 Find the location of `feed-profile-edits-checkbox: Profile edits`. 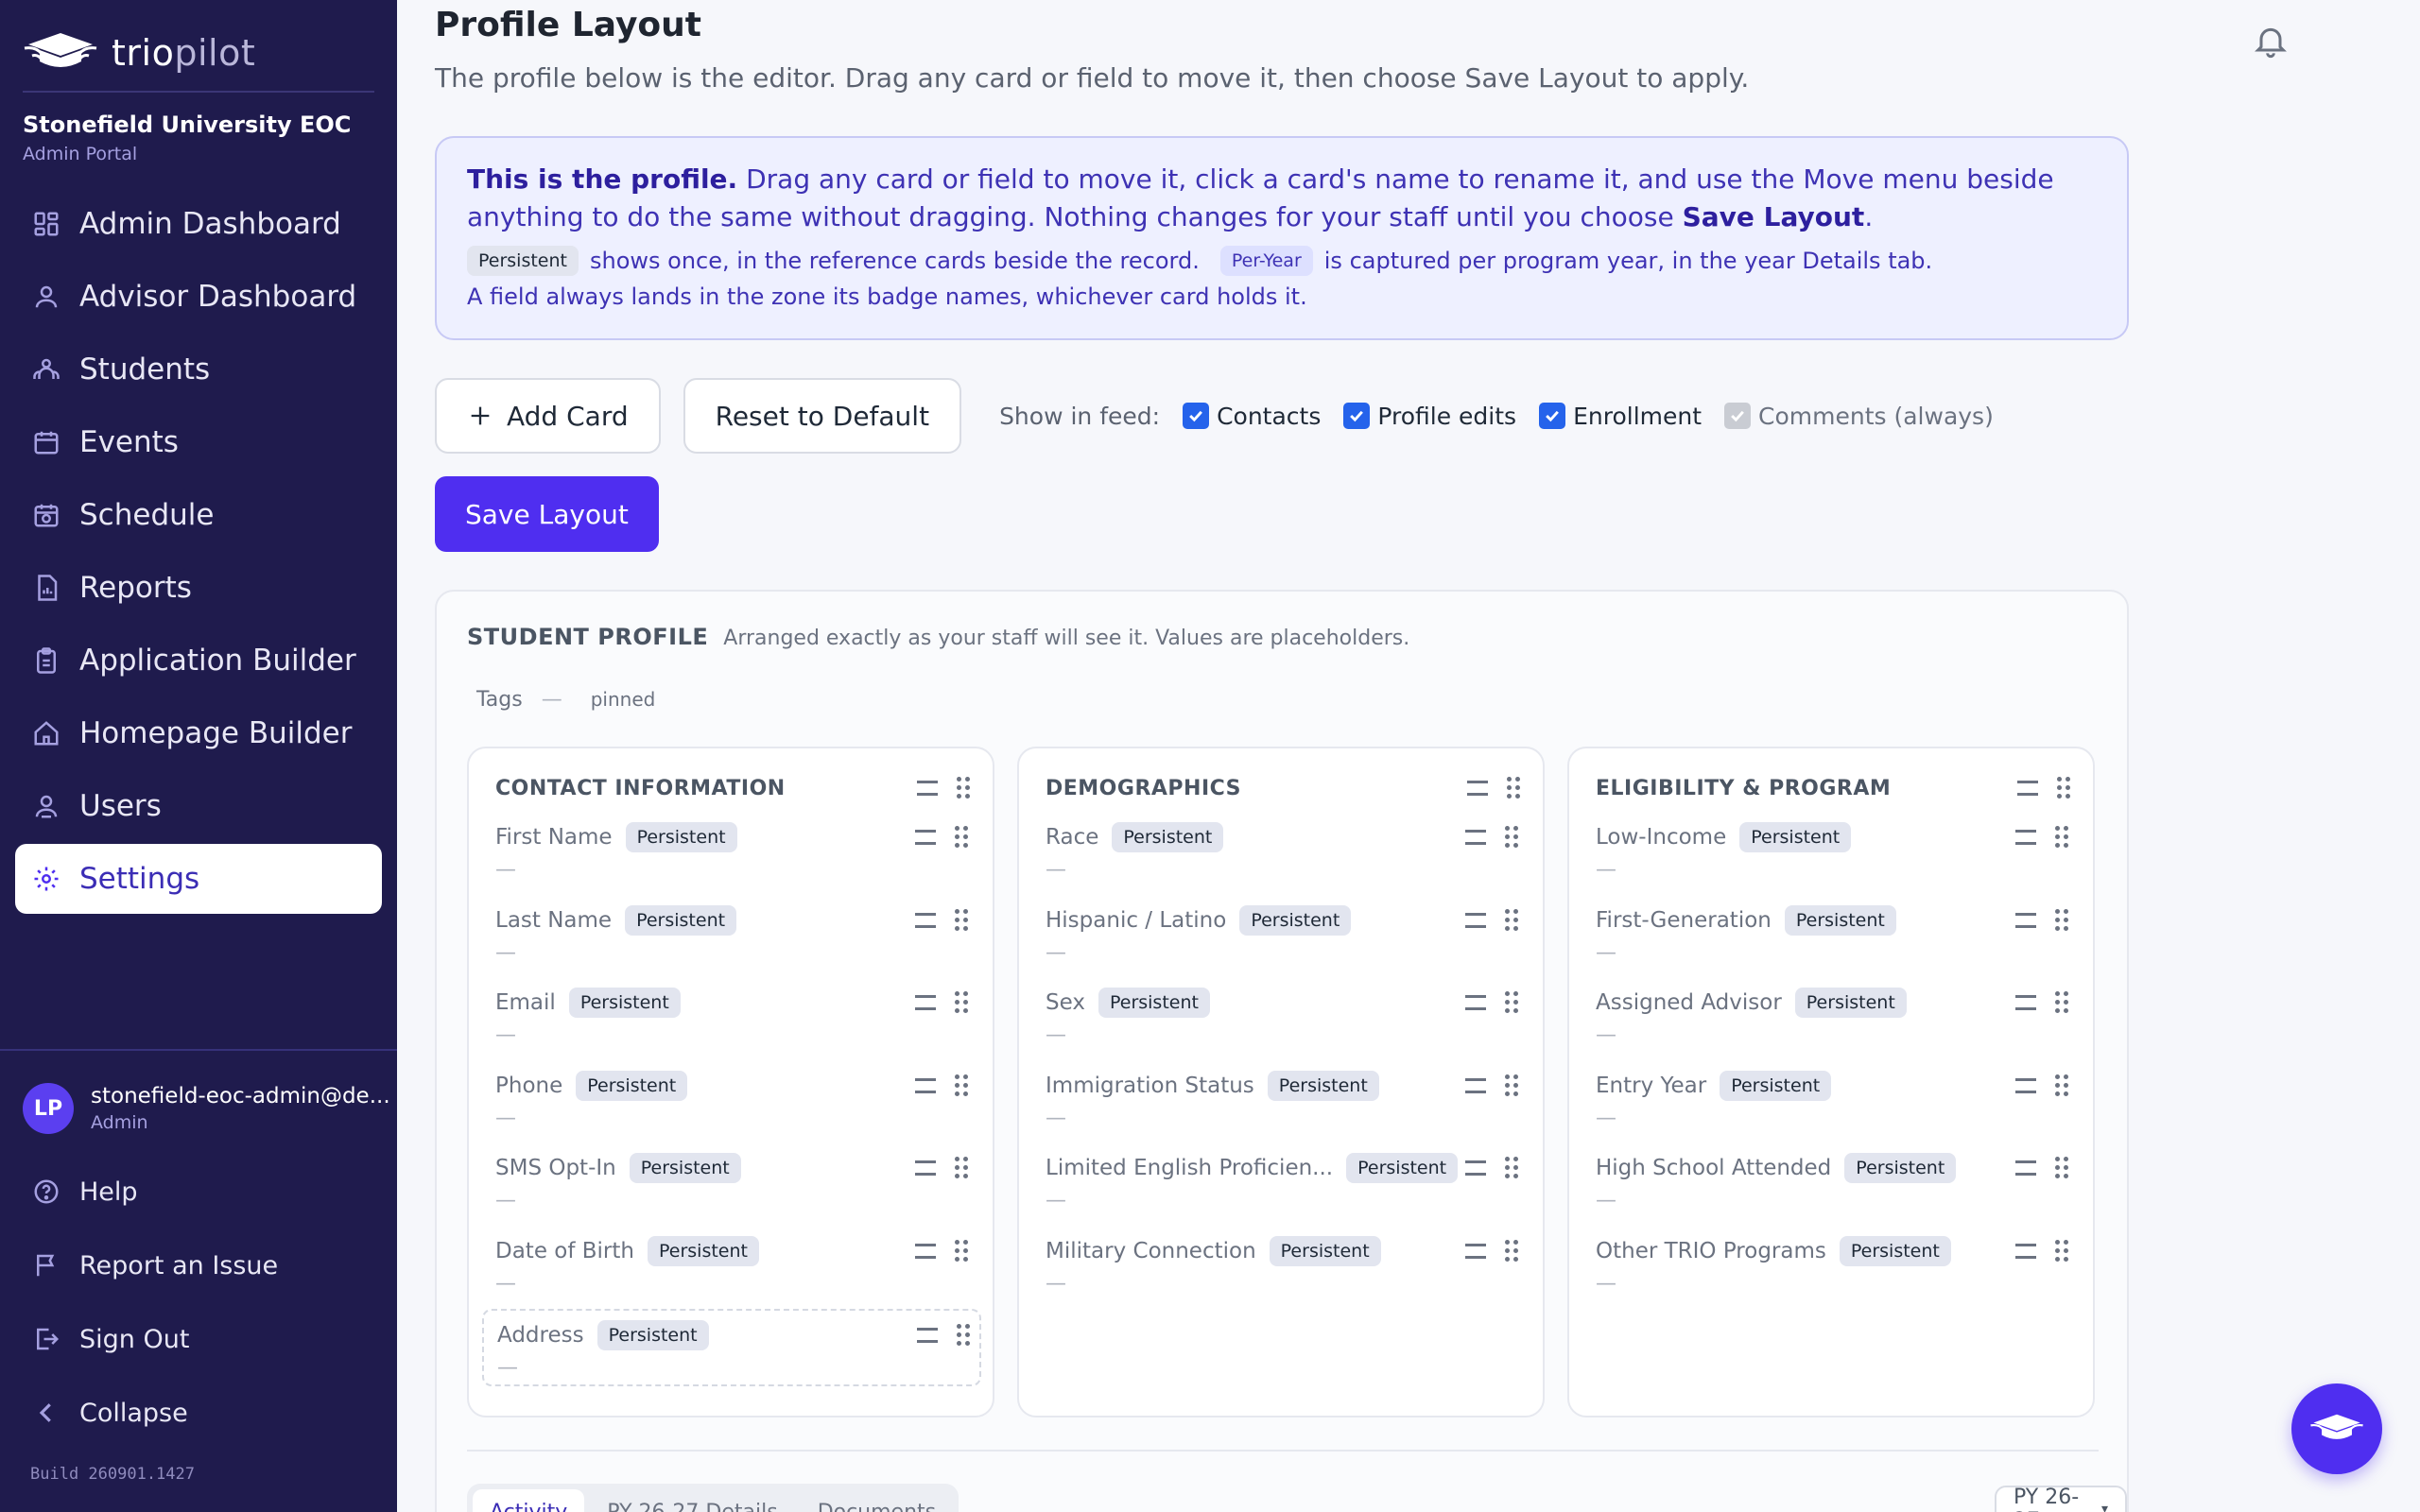

feed-profile-edits-checkbox: Profile edits is located at coordinates (1430, 416).